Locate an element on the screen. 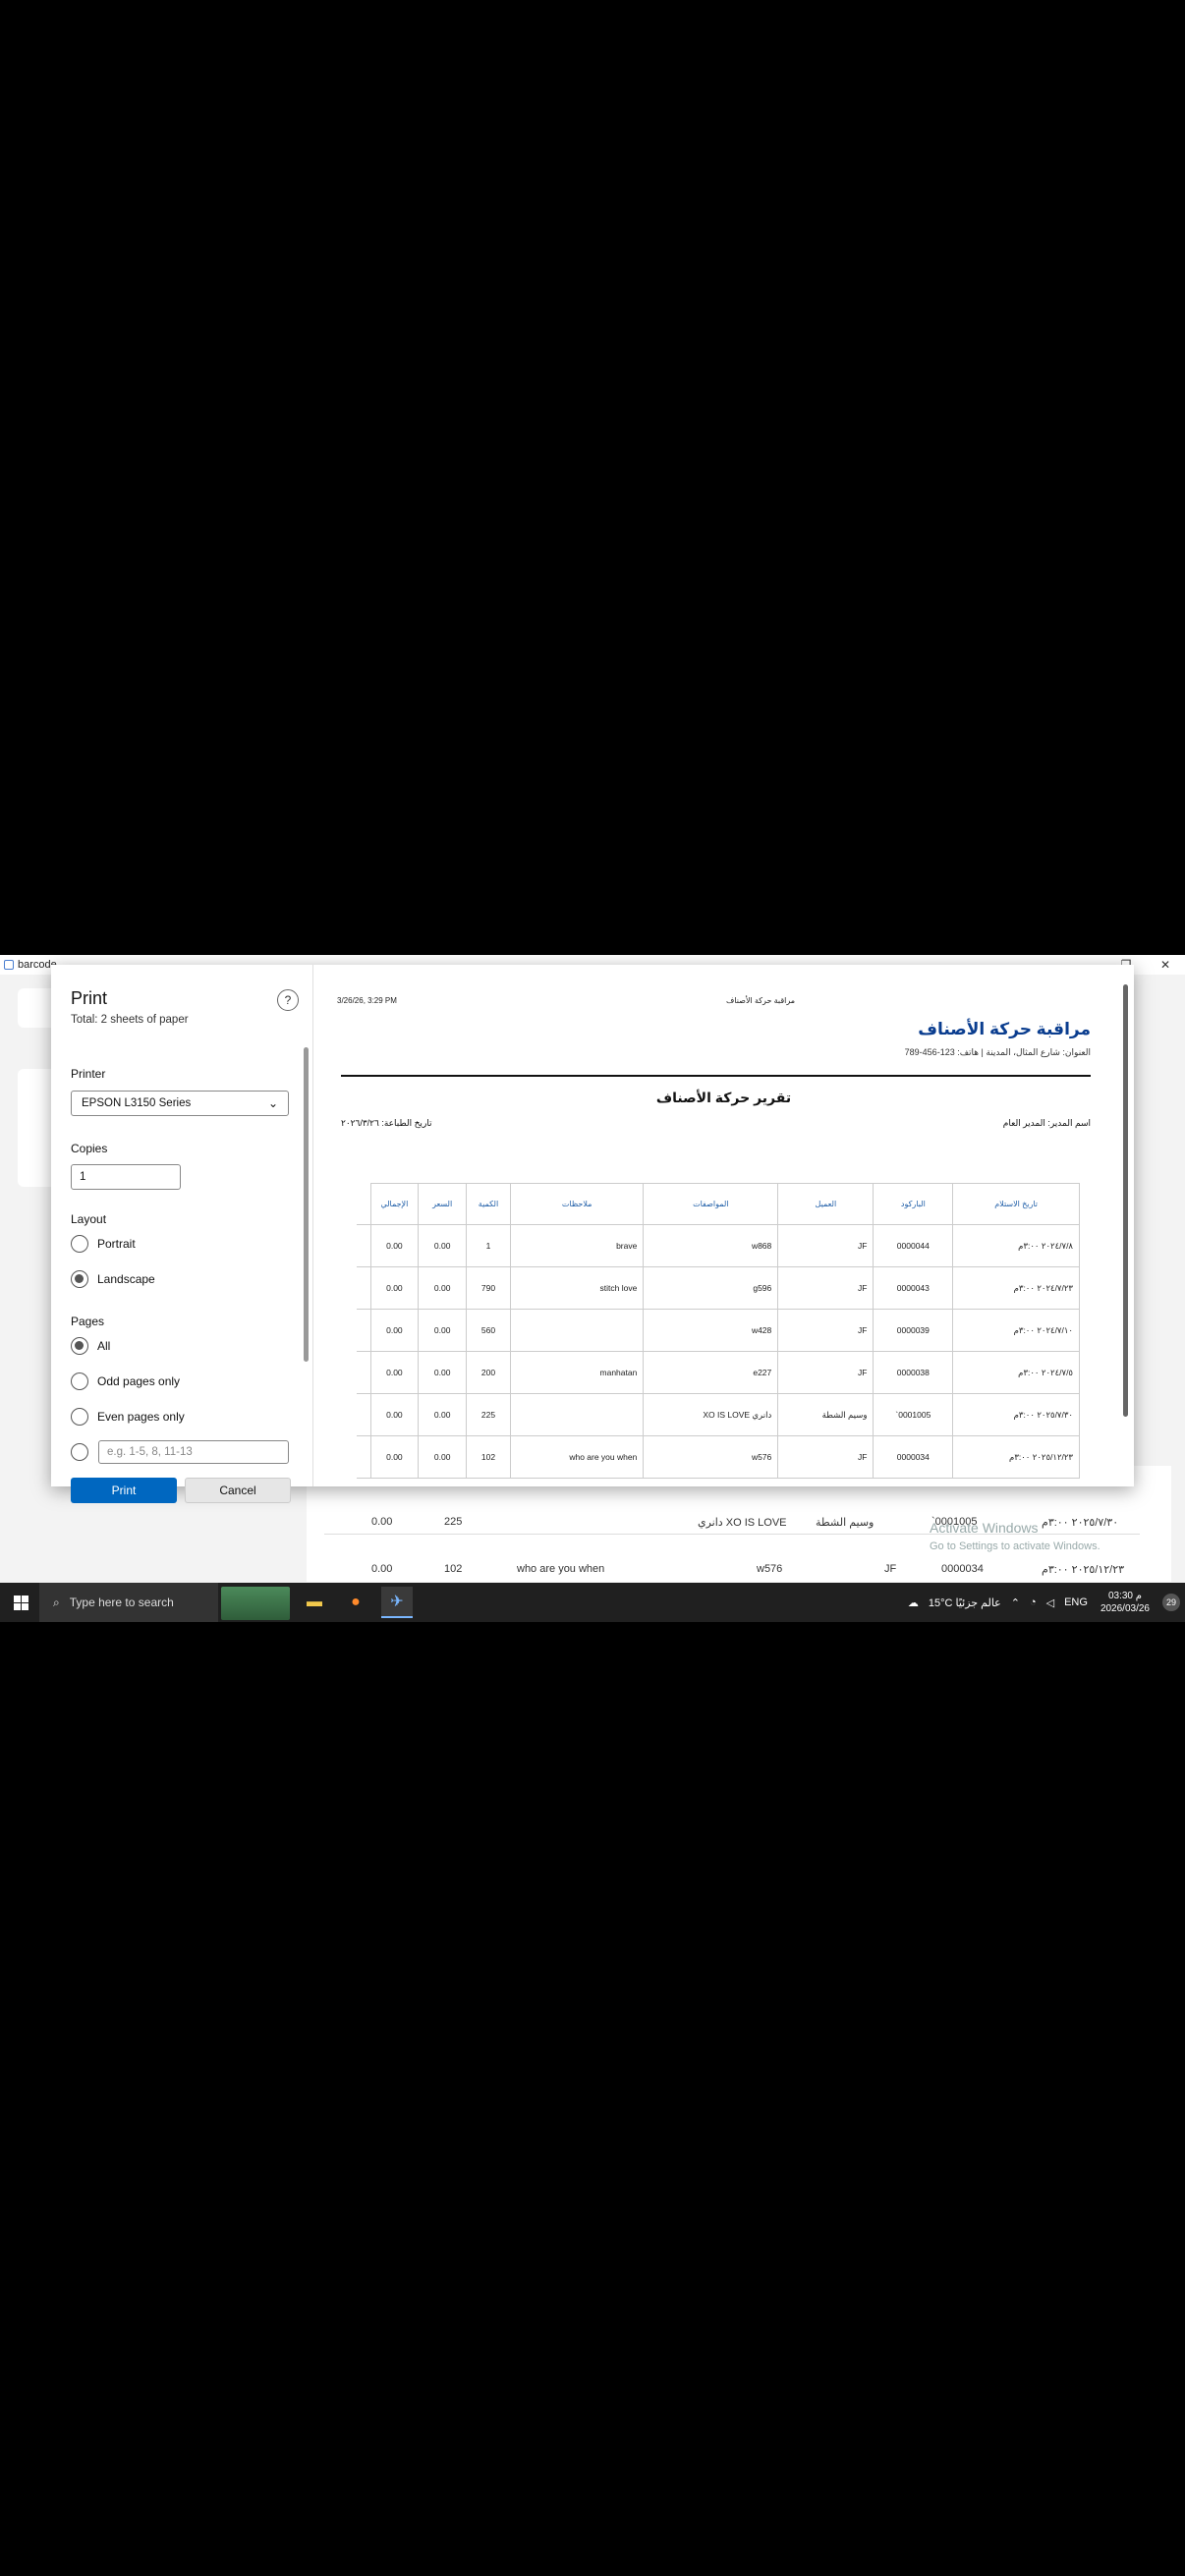  search-placeholder: Type here to search is located at coordinates (122, 1602).